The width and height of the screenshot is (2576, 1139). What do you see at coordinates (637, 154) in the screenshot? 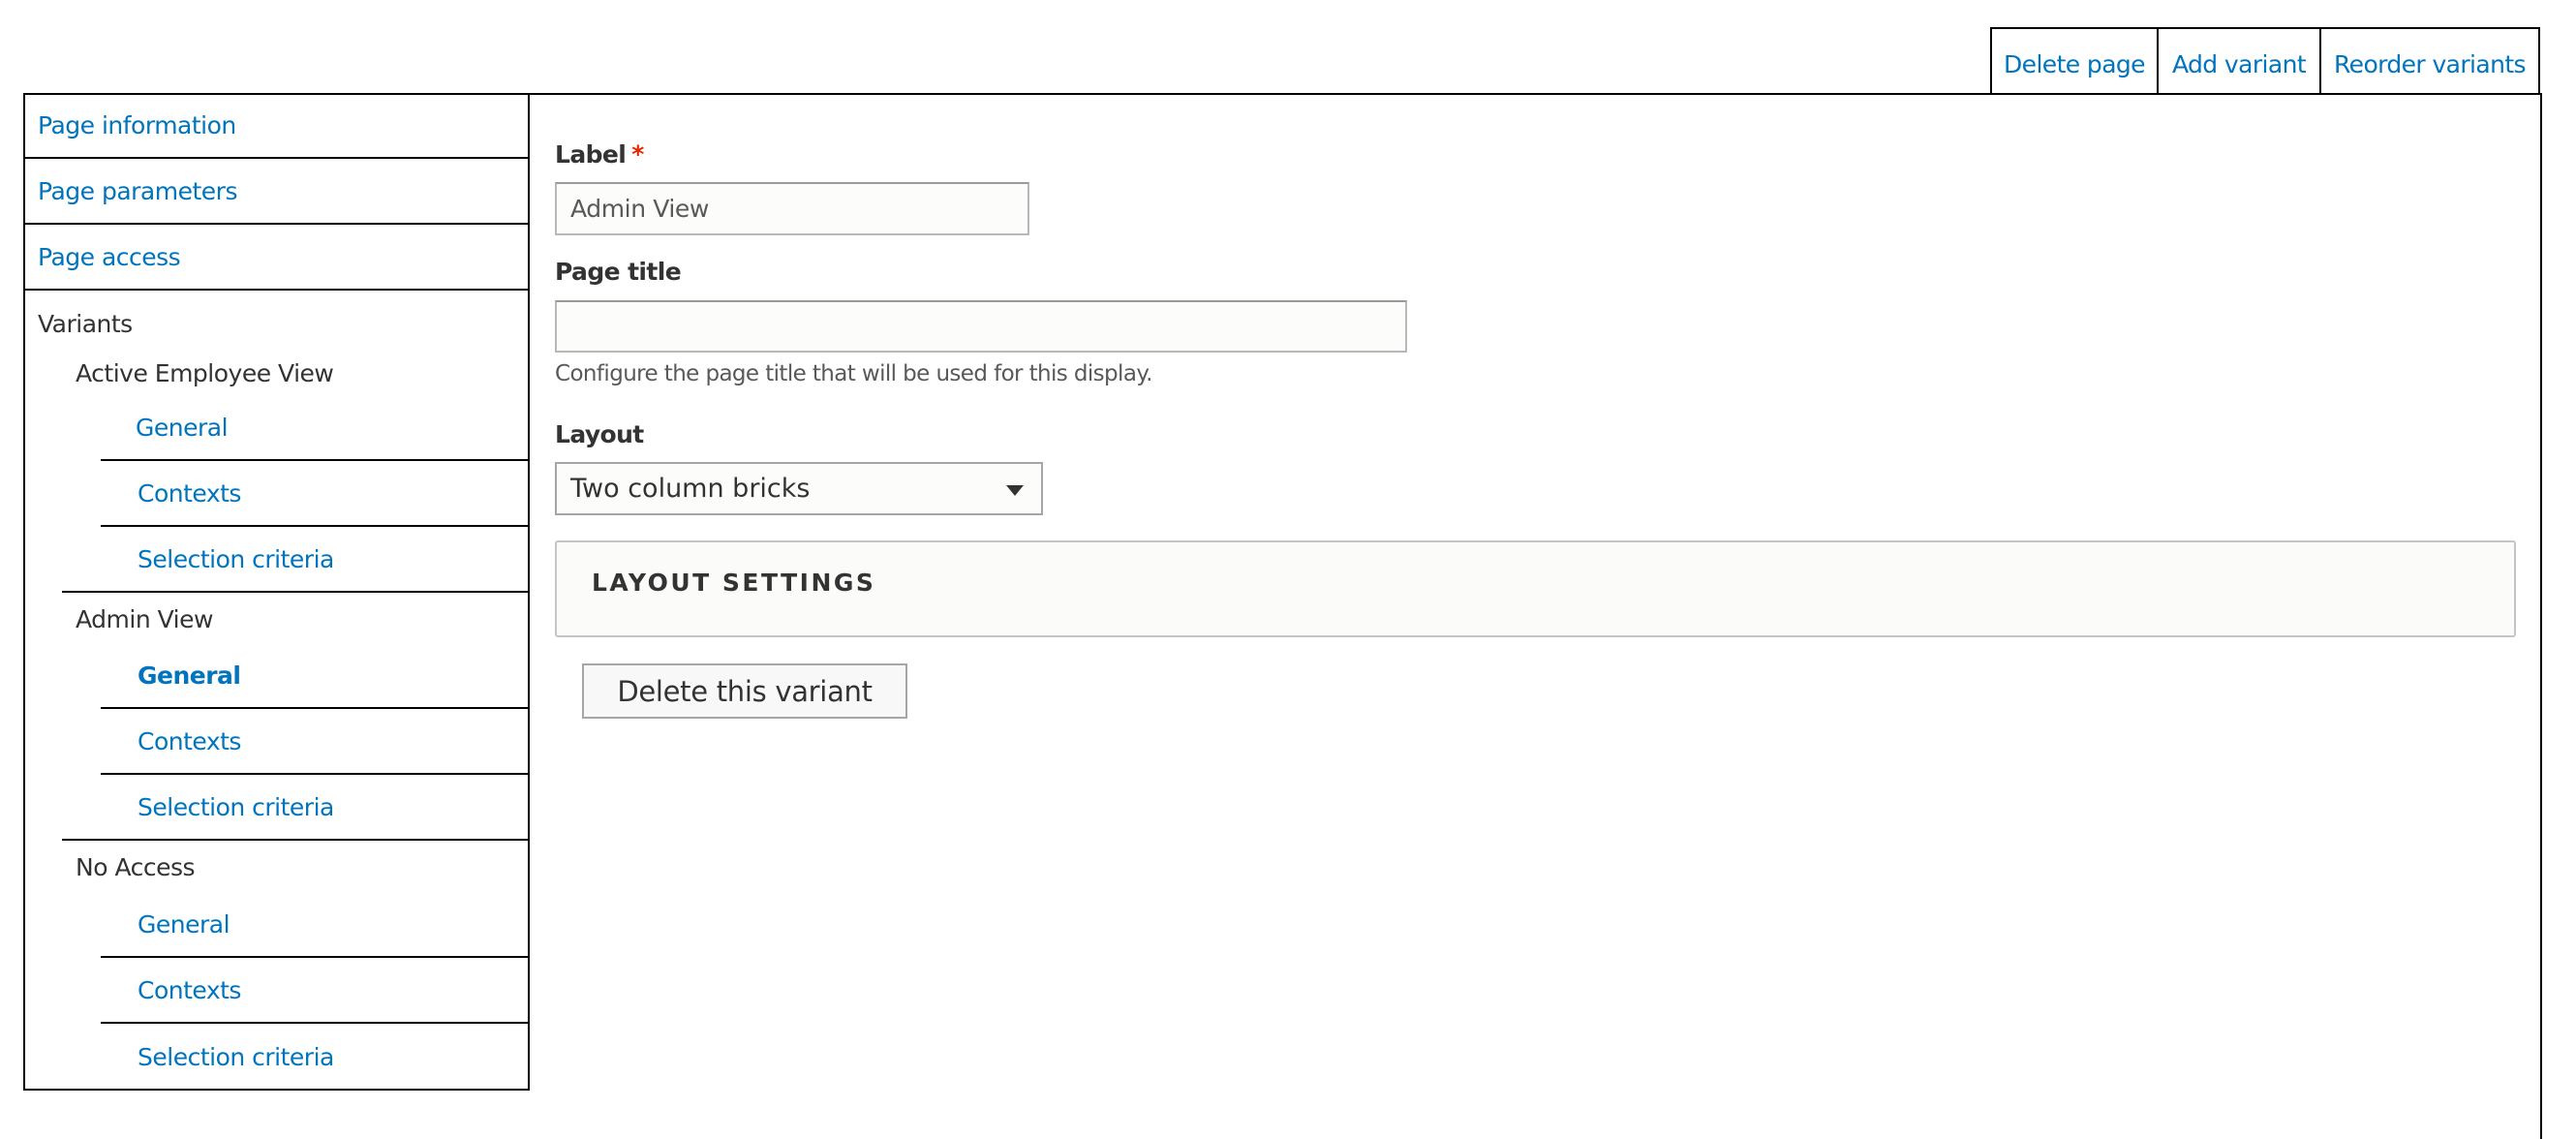
I see `required-marker: *` at bounding box center [637, 154].